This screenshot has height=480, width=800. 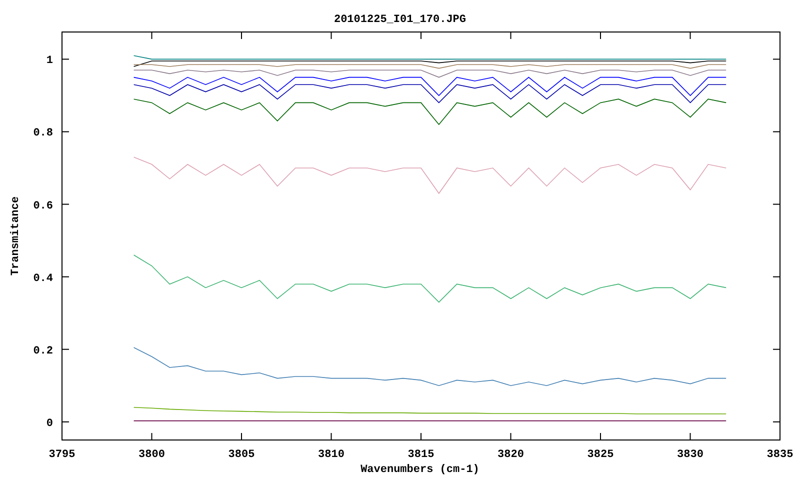 What do you see at coordinates (16, 236) in the screenshot?
I see `y-axis-label: Transmitance` at bounding box center [16, 236].